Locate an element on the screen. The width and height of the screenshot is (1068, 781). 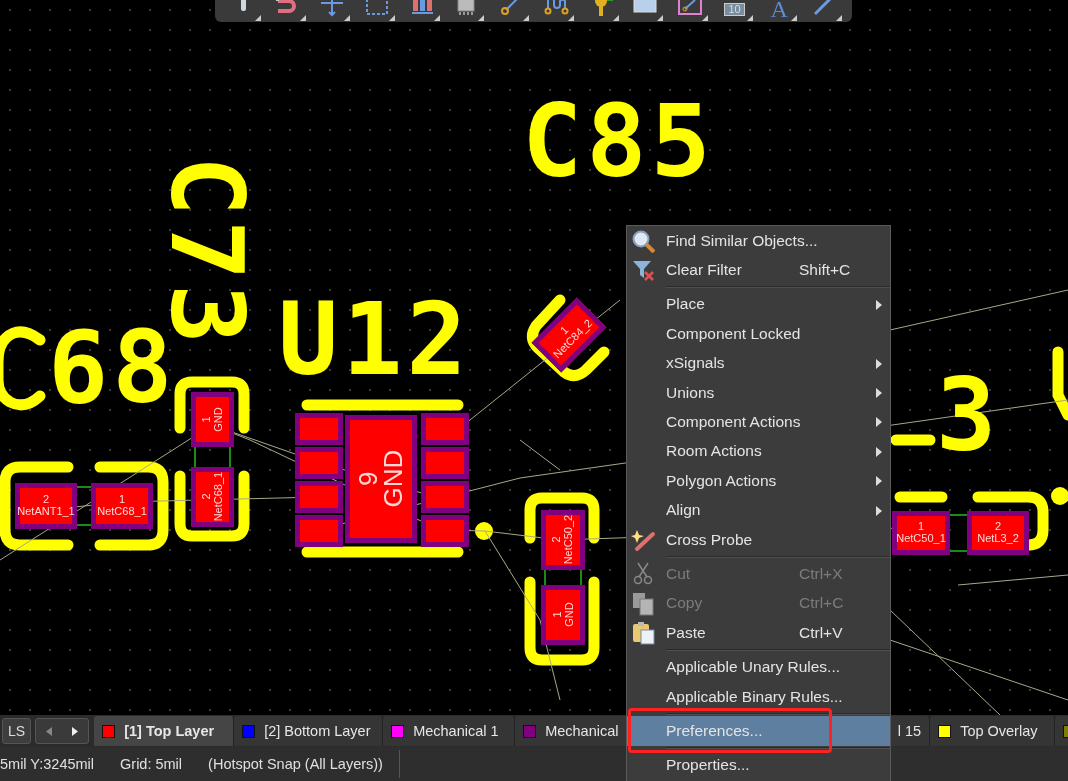
menu-item: Place is located at coordinates (758, 304).